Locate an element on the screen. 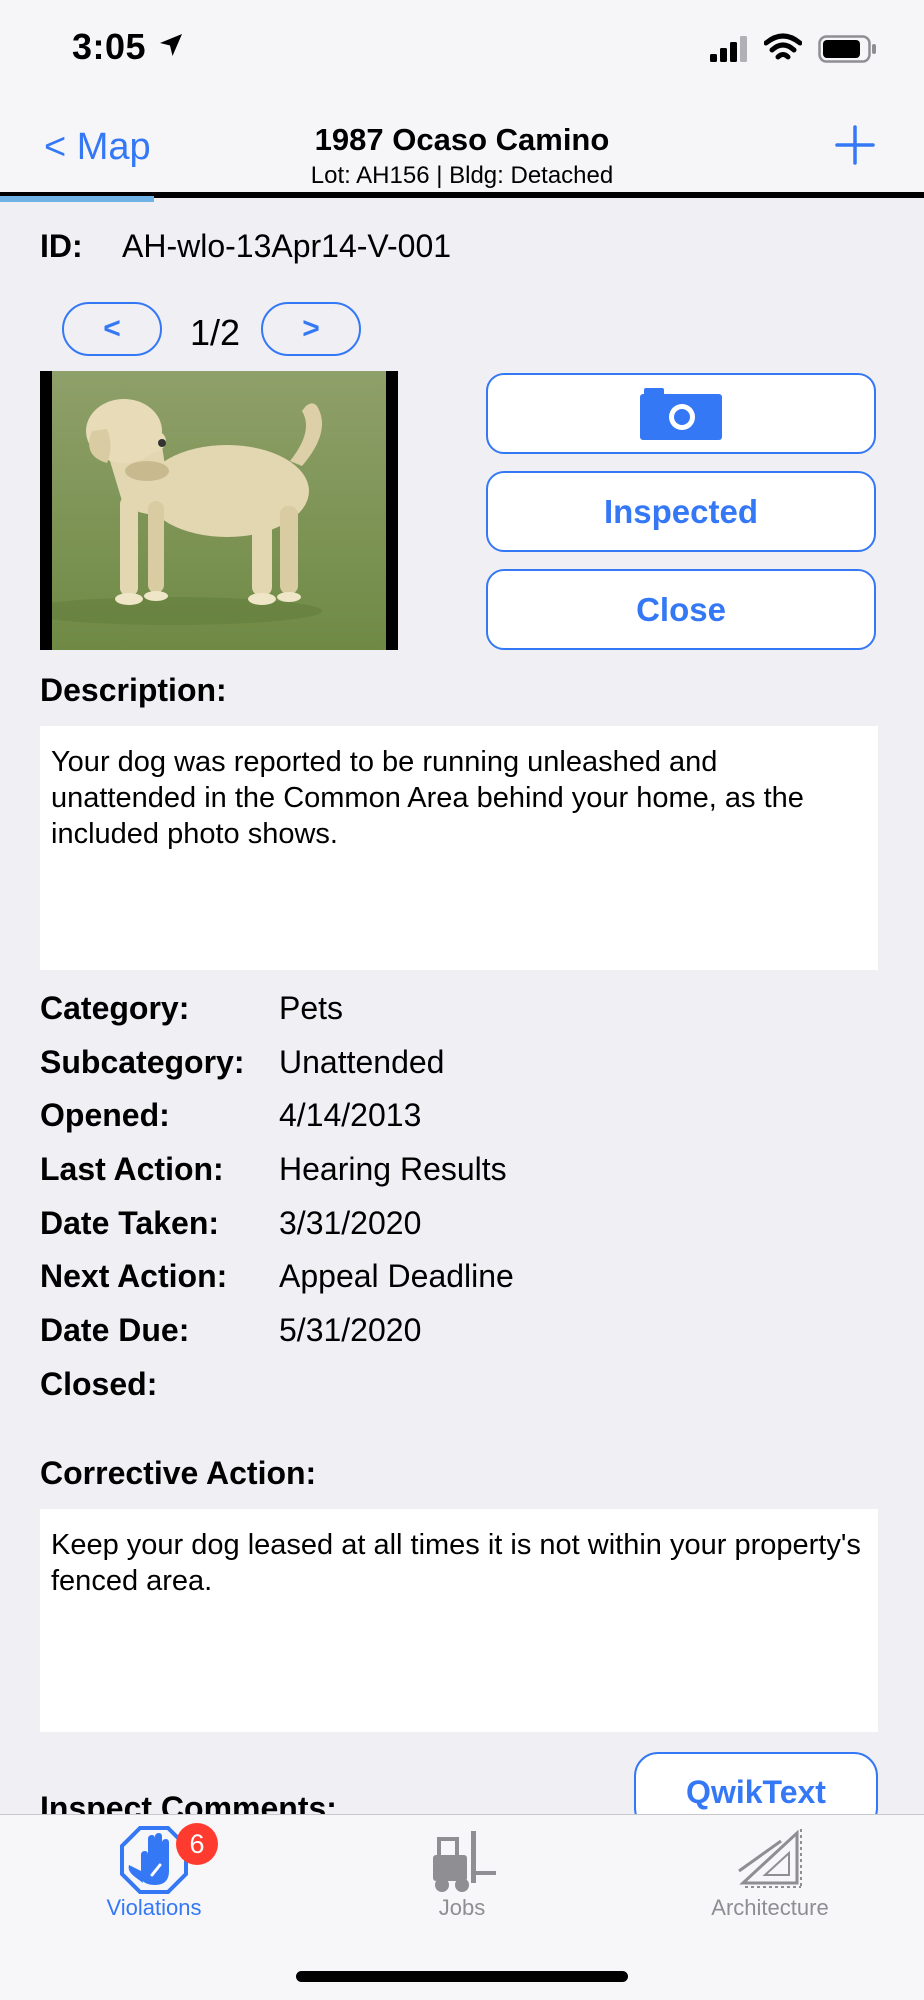 The width and height of the screenshot is (924, 2000). subcategory-label: Subcategory: is located at coordinates (142, 1062).